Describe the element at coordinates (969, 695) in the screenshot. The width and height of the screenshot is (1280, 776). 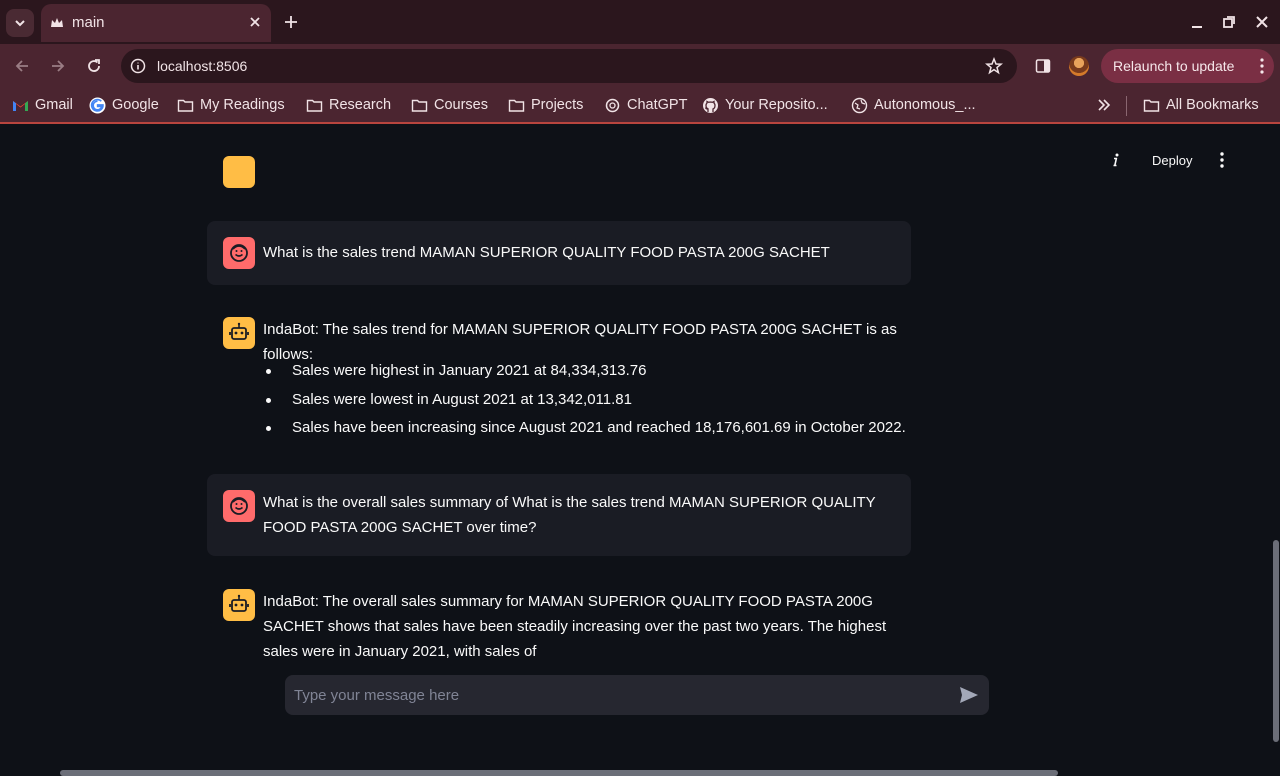
I see `send-icon` at that location.